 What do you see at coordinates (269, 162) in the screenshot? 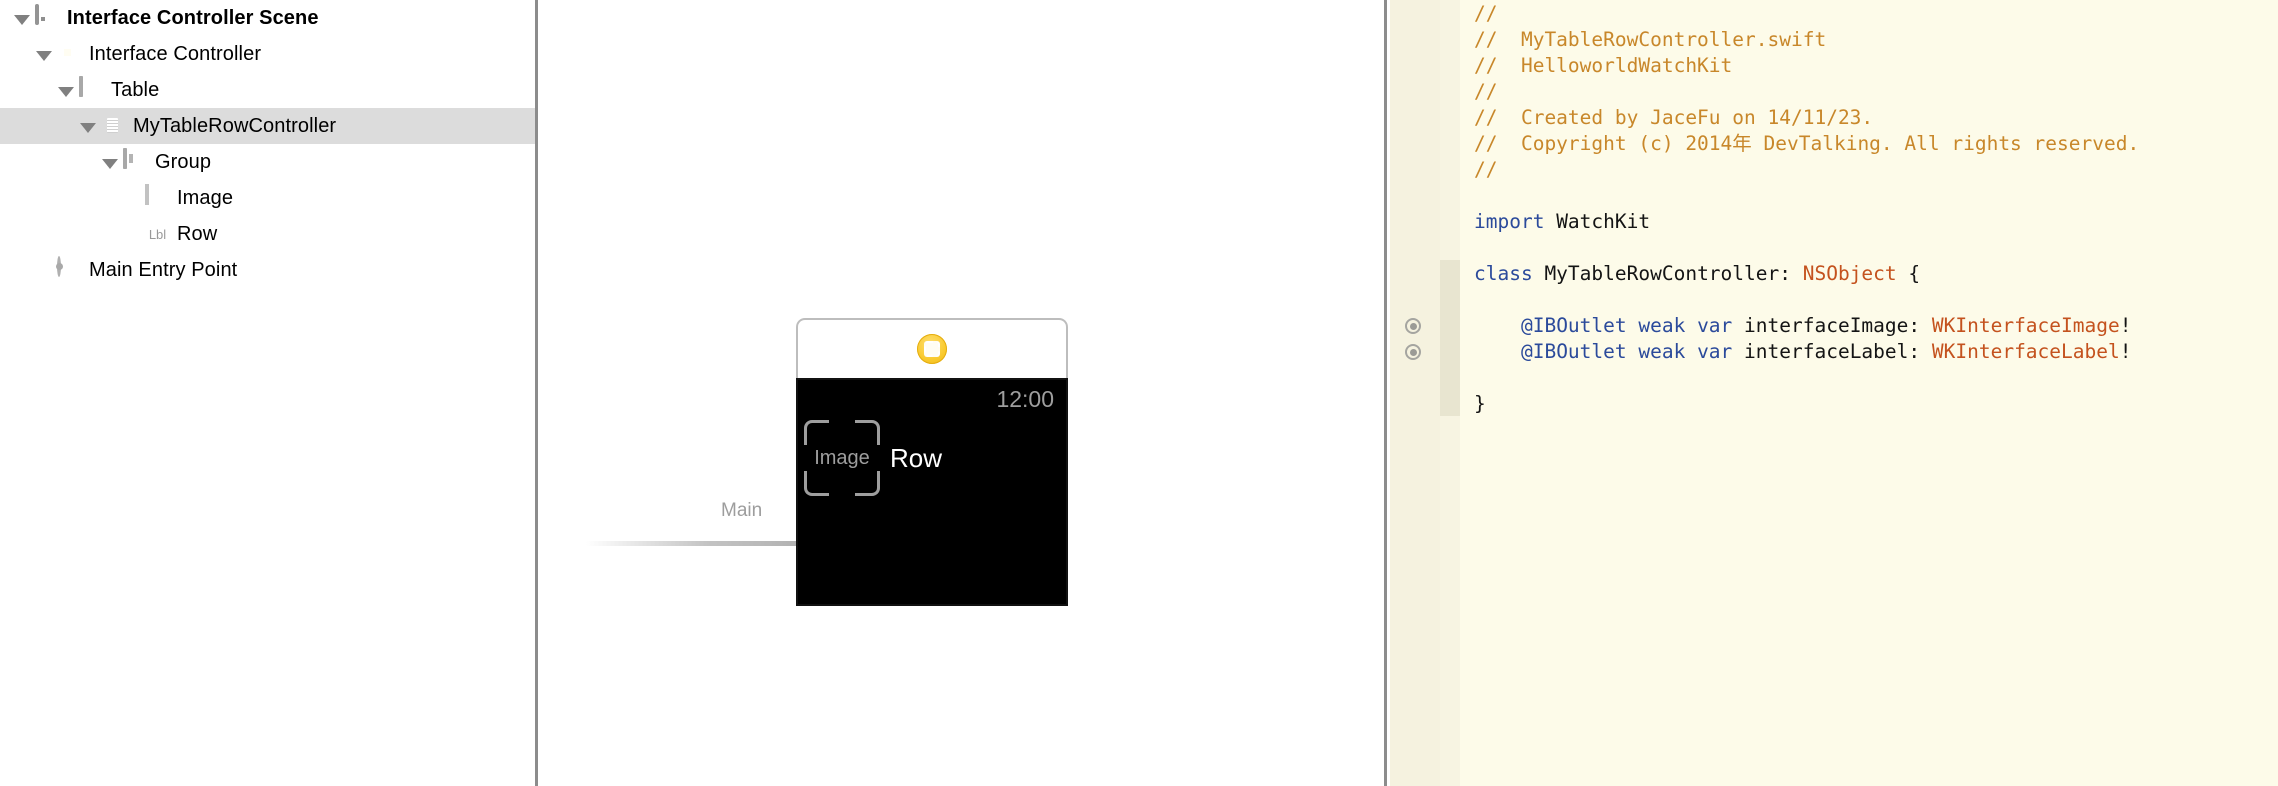
I see `outline-row-group: Group` at bounding box center [269, 162].